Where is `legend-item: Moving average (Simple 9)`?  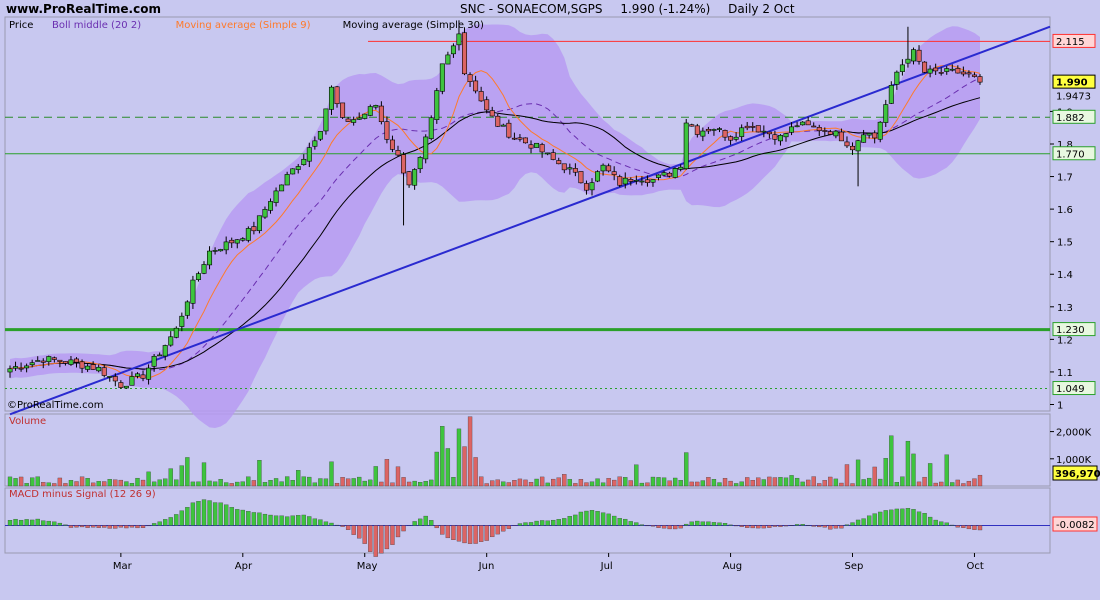 legend-item: Moving average (Simple 9) is located at coordinates (243, 25).